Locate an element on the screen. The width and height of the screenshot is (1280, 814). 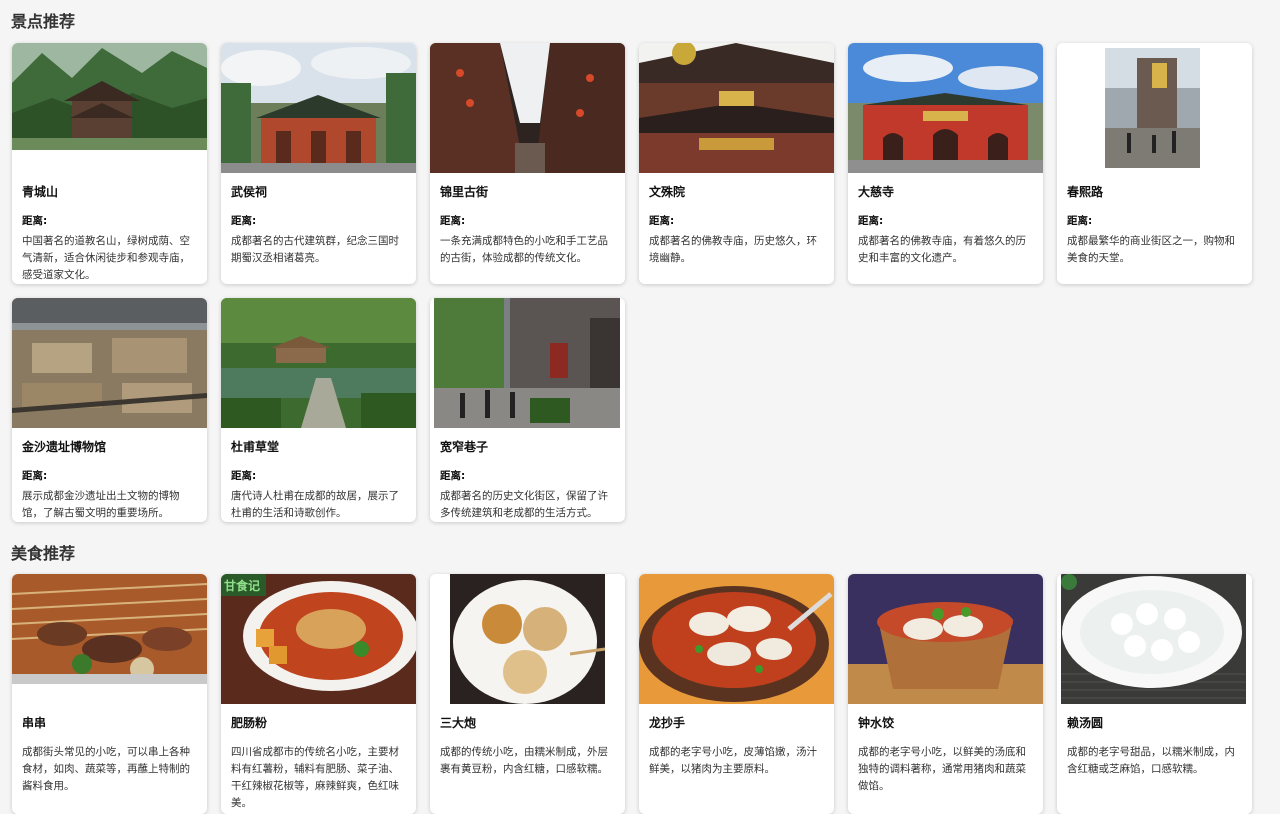
rice-balls-photo is located at coordinates (527, 639).